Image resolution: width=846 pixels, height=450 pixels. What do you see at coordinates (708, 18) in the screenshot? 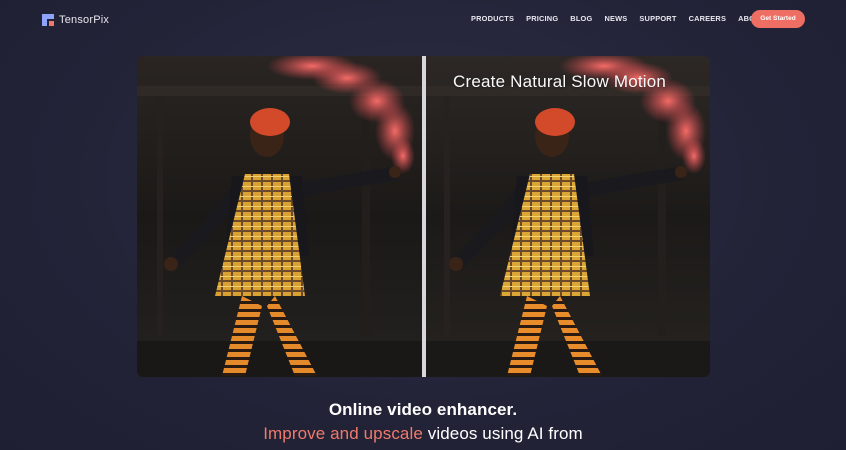
I see `nav-careers: CAREERS` at bounding box center [708, 18].